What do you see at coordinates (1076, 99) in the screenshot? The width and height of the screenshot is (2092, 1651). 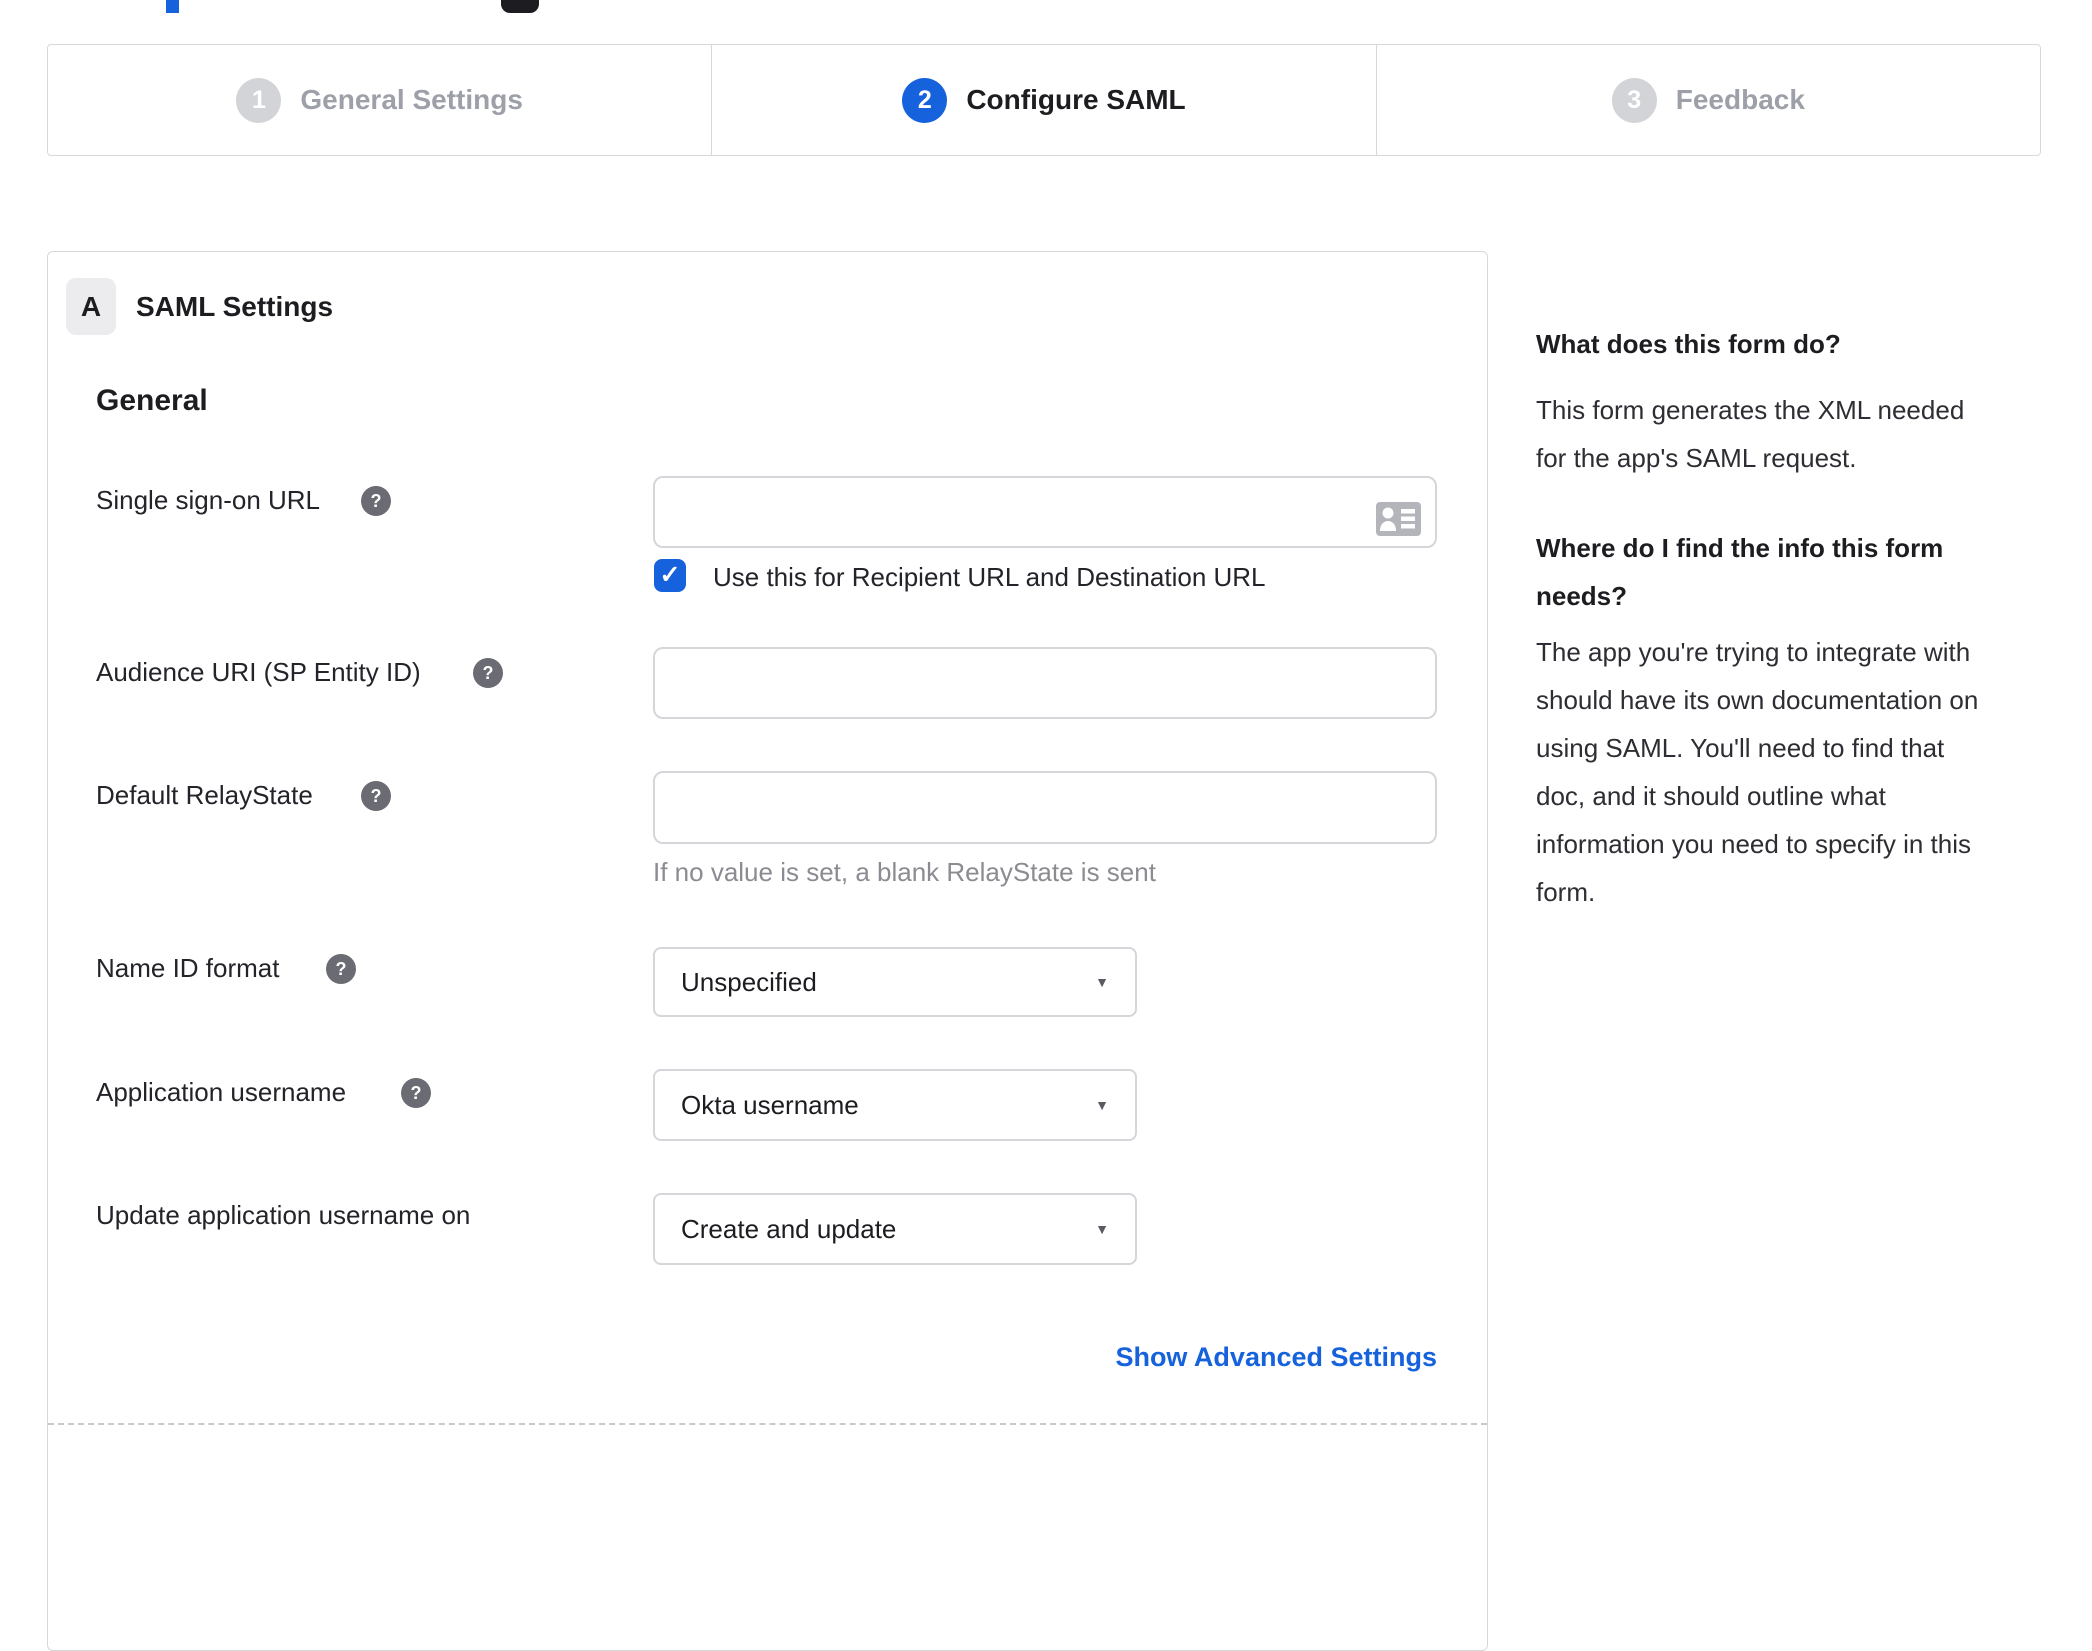 I see `step-2-label: Configure SAML` at bounding box center [1076, 99].